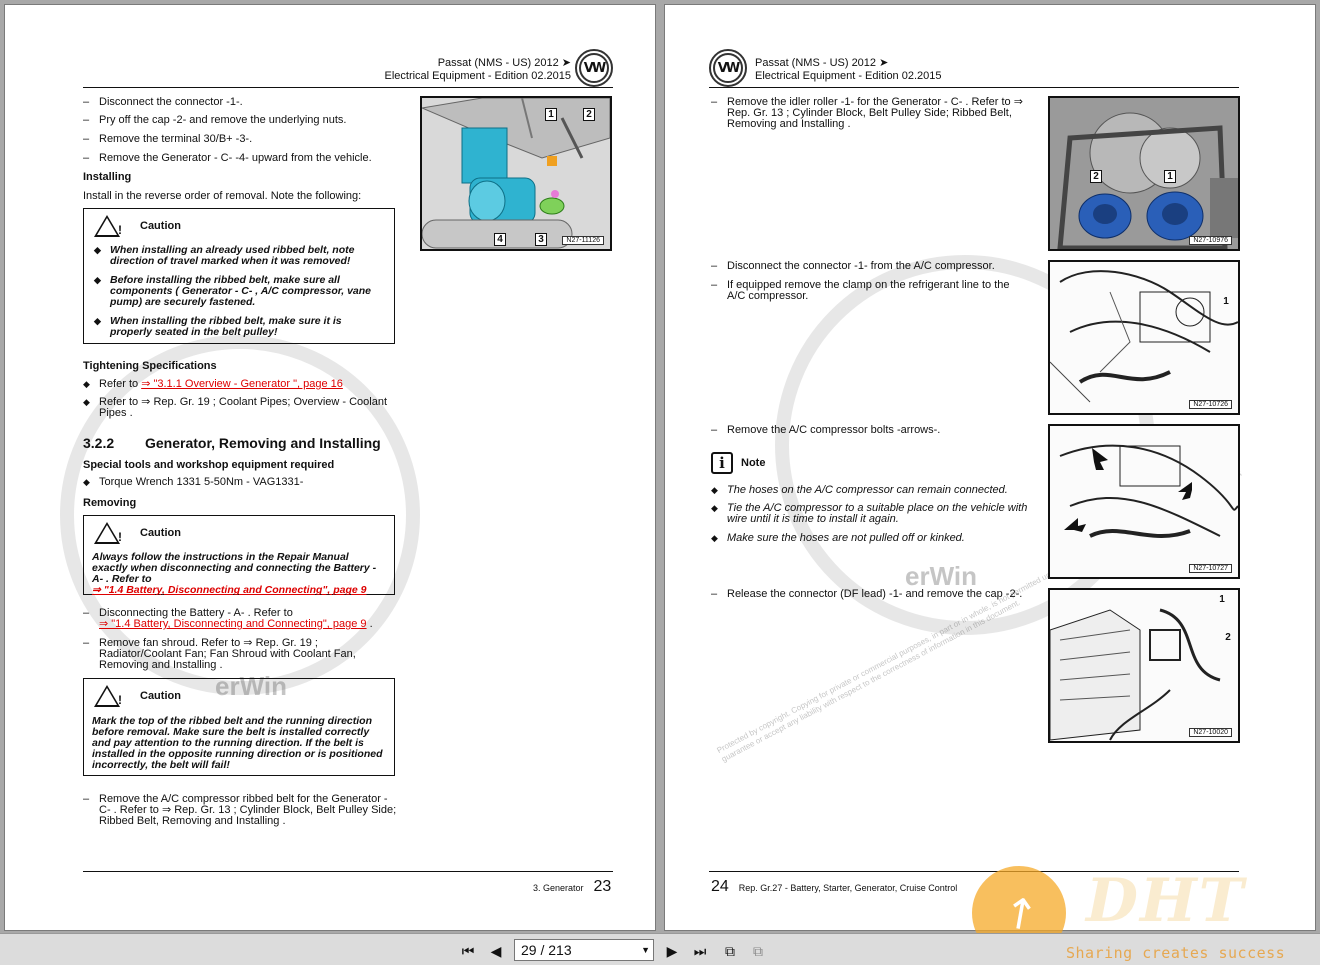  Describe the element at coordinates (243, 103) in the screenshot. I see `step-disconnect-connector: Disconnect the connector -1-.` at that location.